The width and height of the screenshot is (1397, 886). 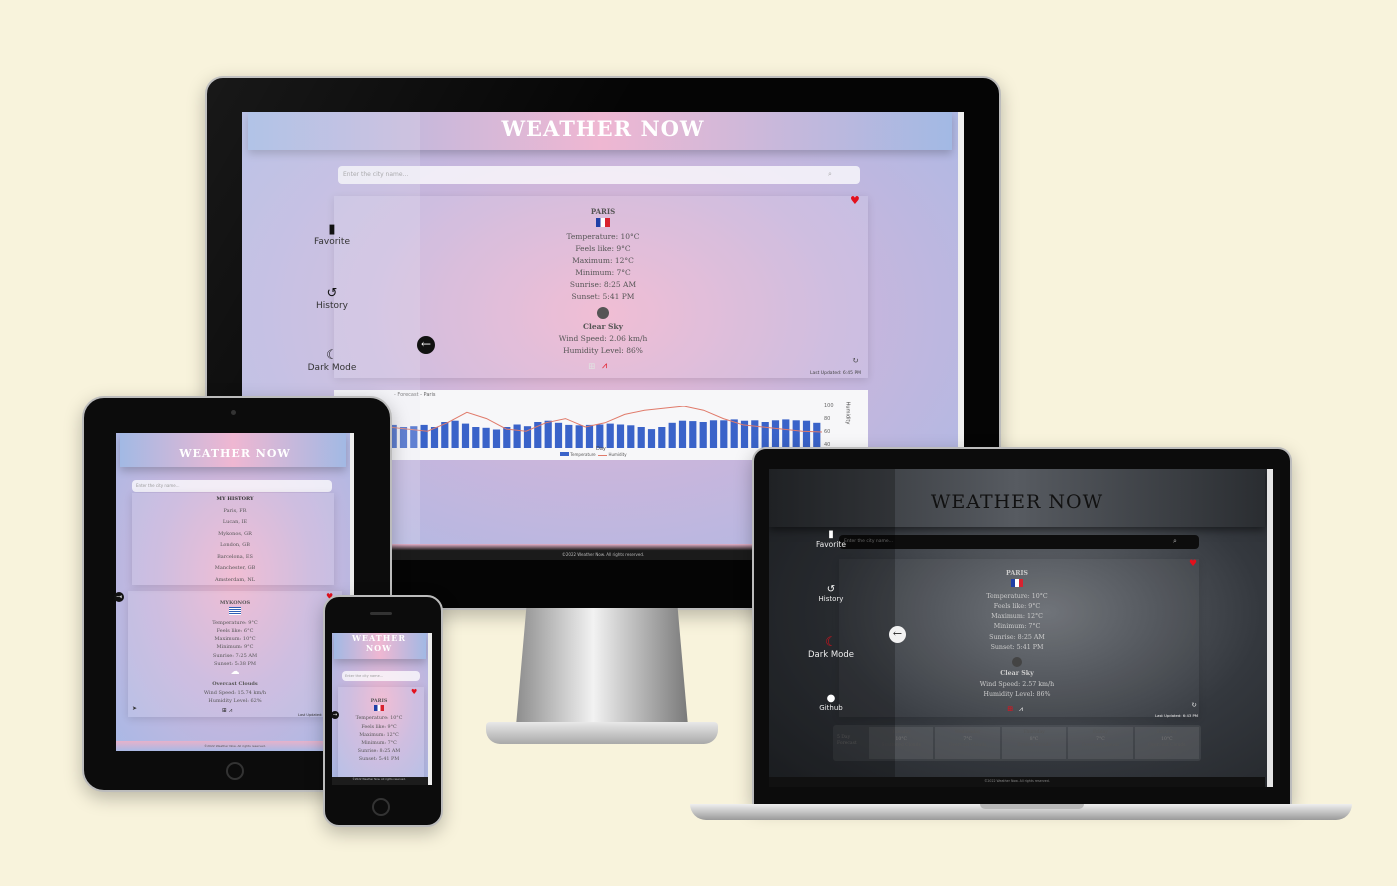 I want to click on phone-menu-icon: ⇥, so click(x=335, y=715).